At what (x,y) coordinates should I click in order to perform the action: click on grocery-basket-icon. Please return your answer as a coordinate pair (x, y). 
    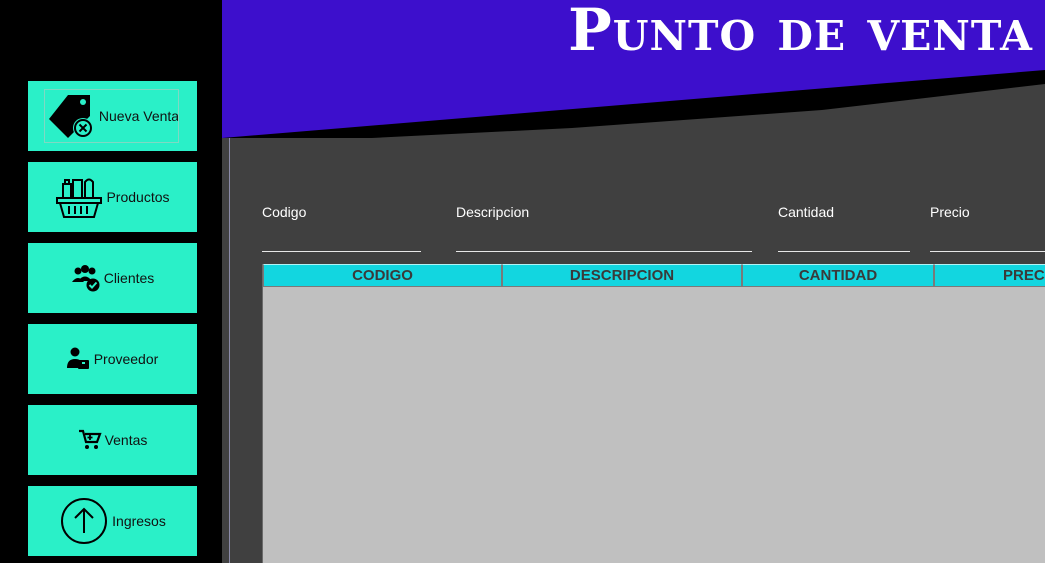
    Looking at the image, I should click on (79, 197).